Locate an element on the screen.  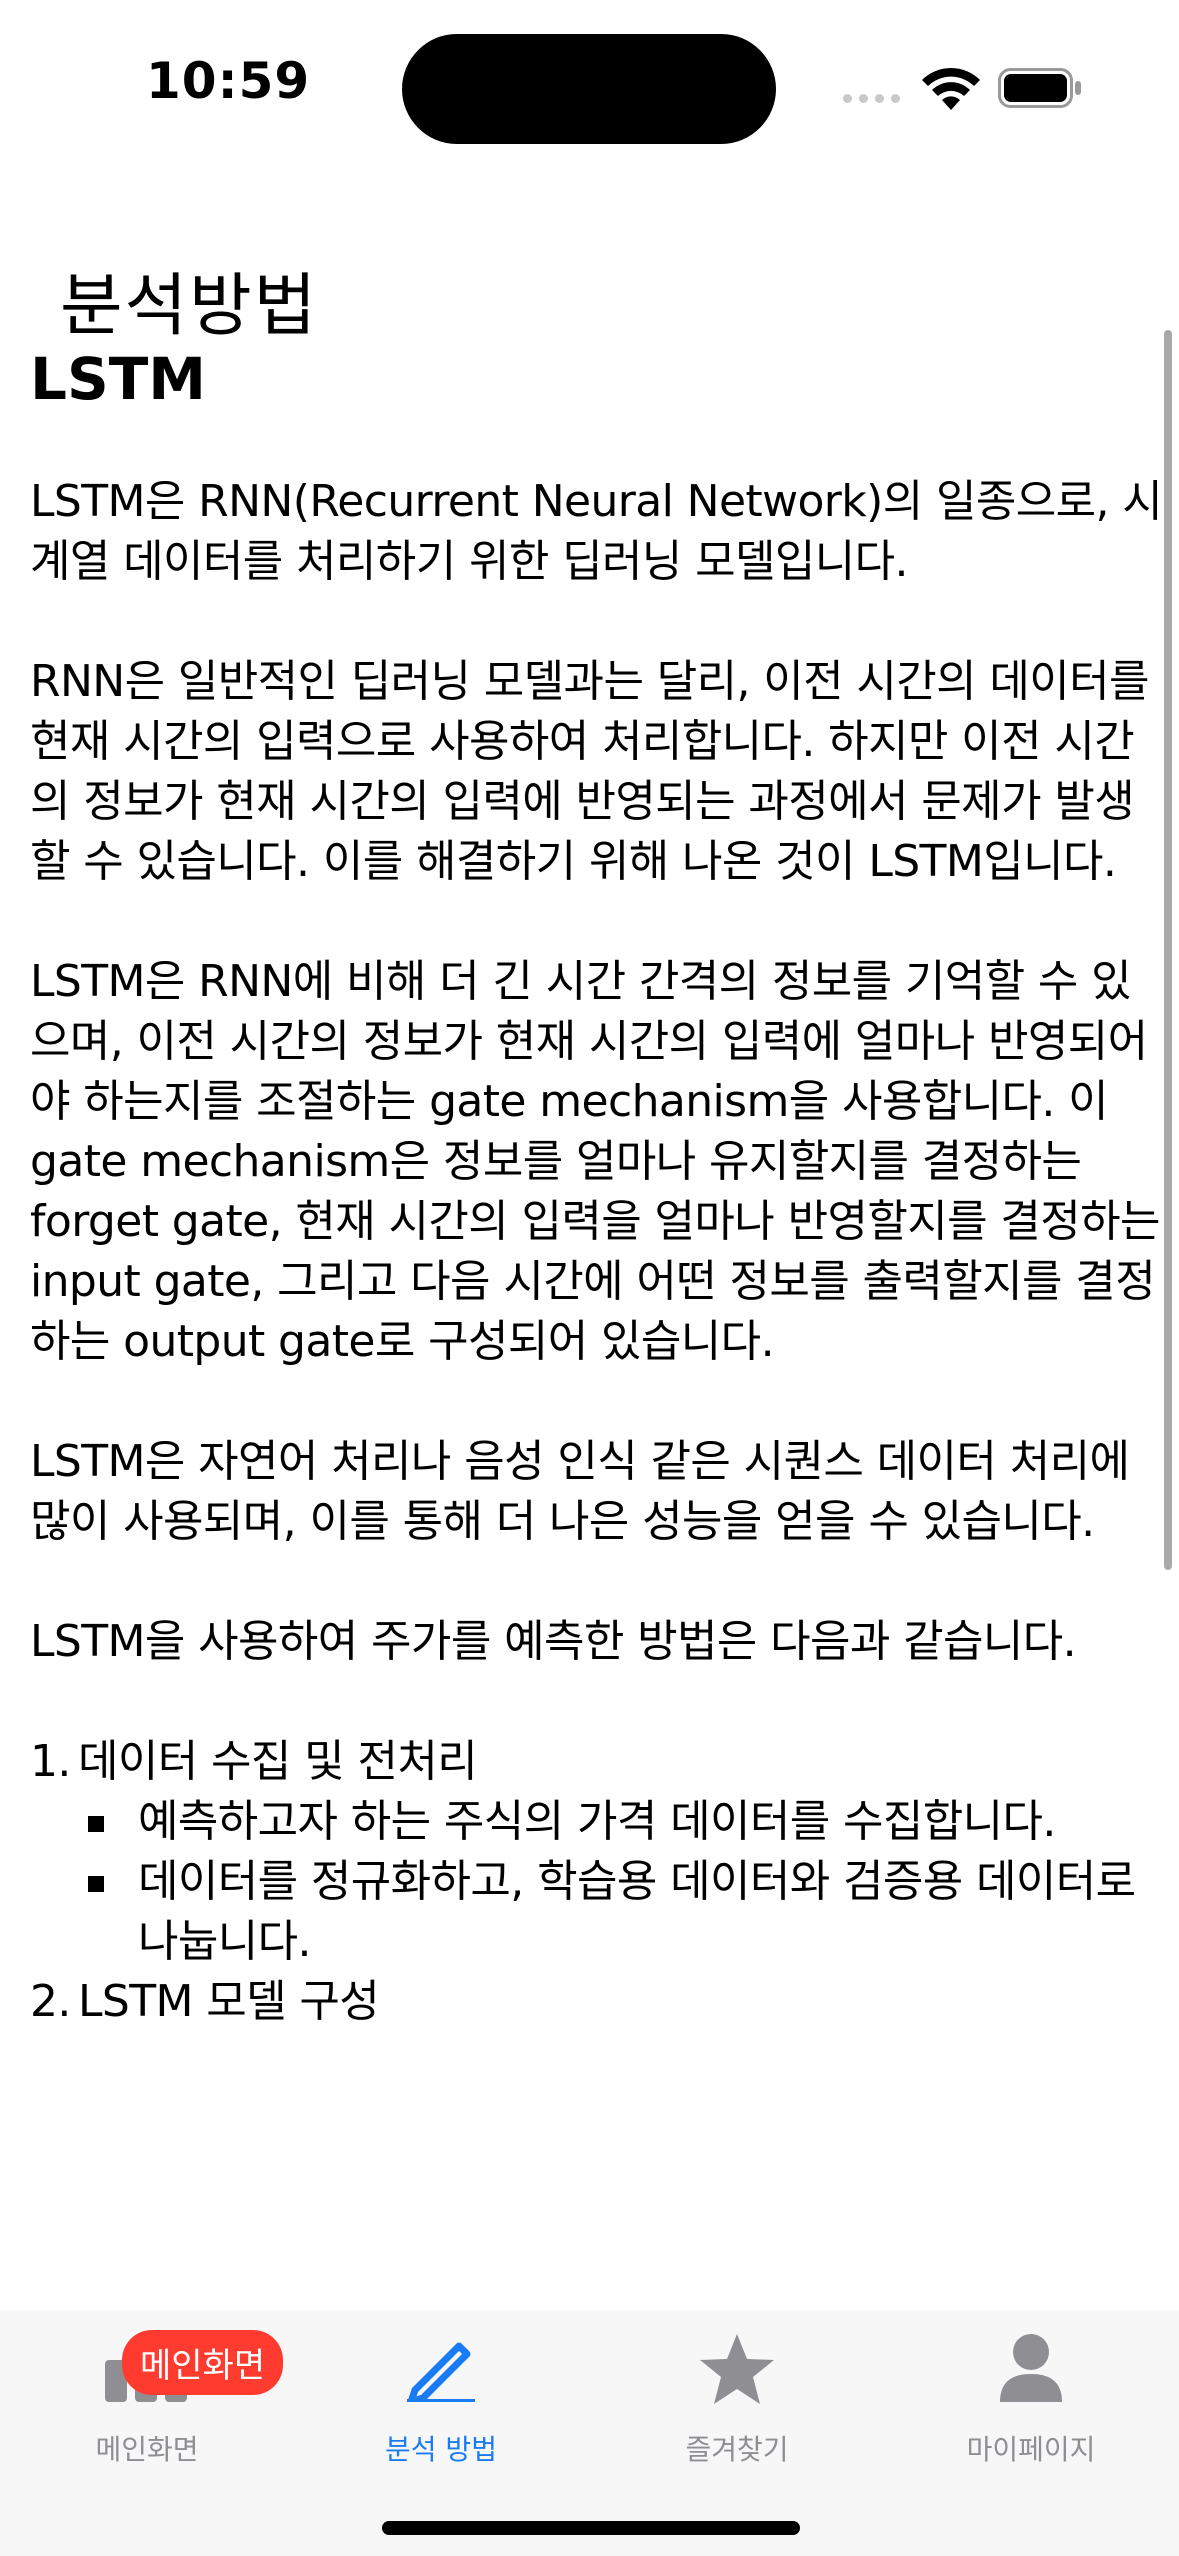
tab-main: 메인화면 메인화면 is located at coordinates (147, 2390).